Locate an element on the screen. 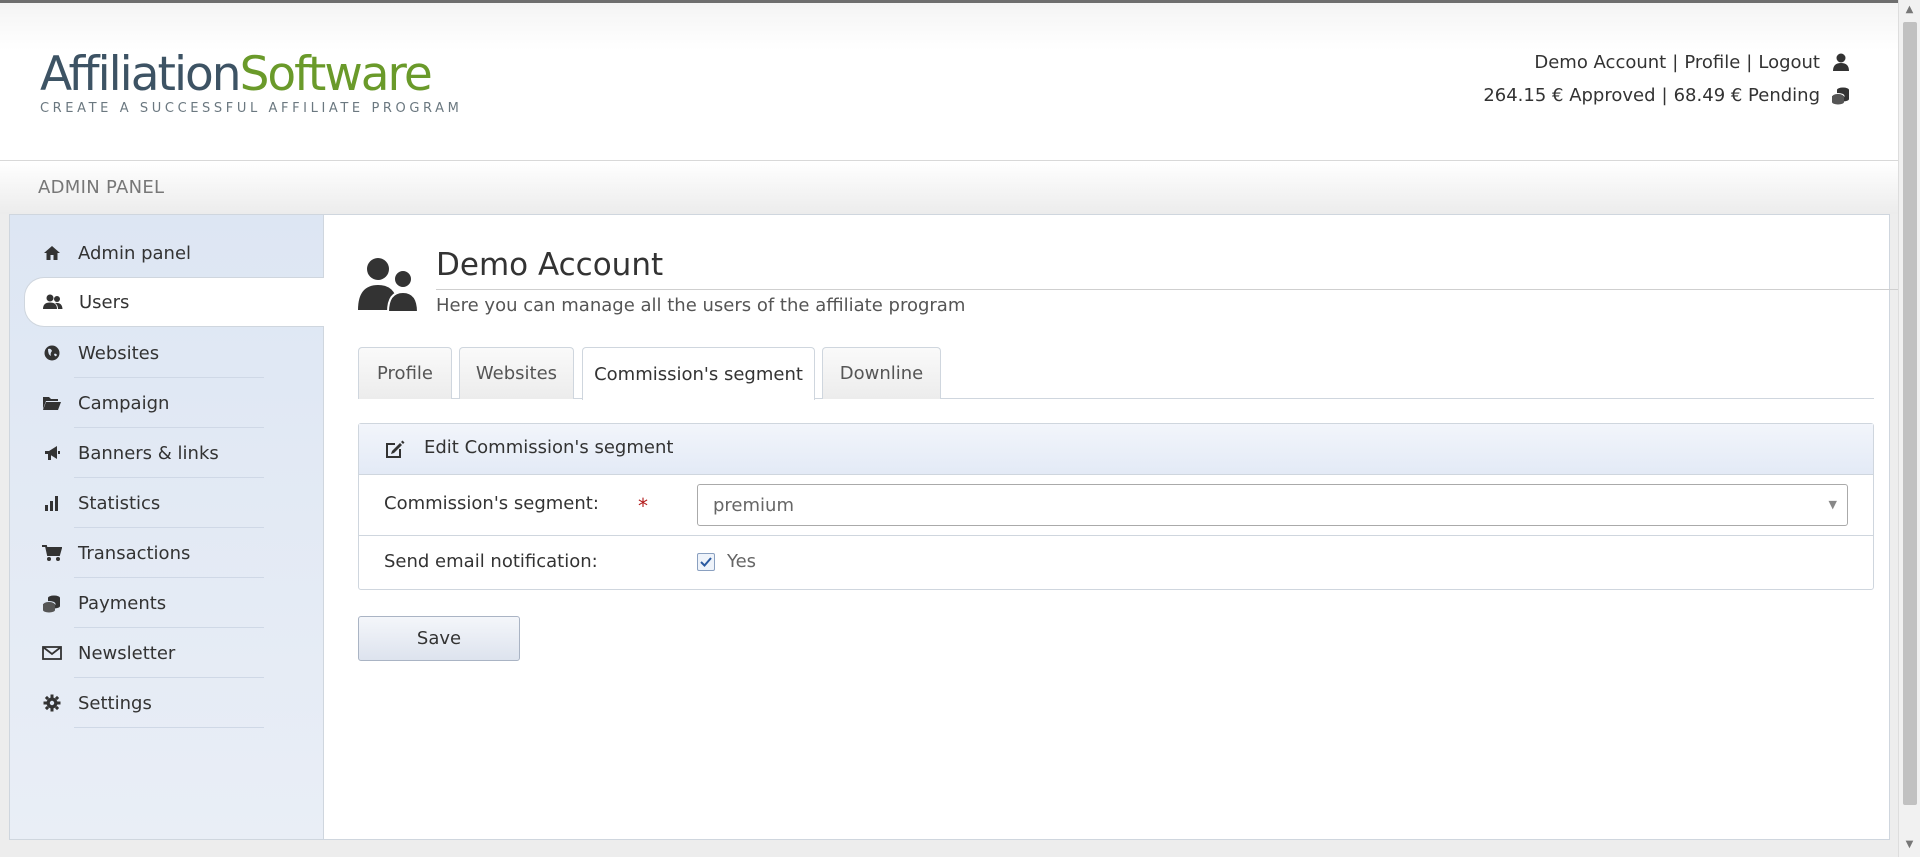 The height and width of the screenshot is (857, 1920). admin-panel-title: ADMIN PANEL is located at coordinates (101, 187).